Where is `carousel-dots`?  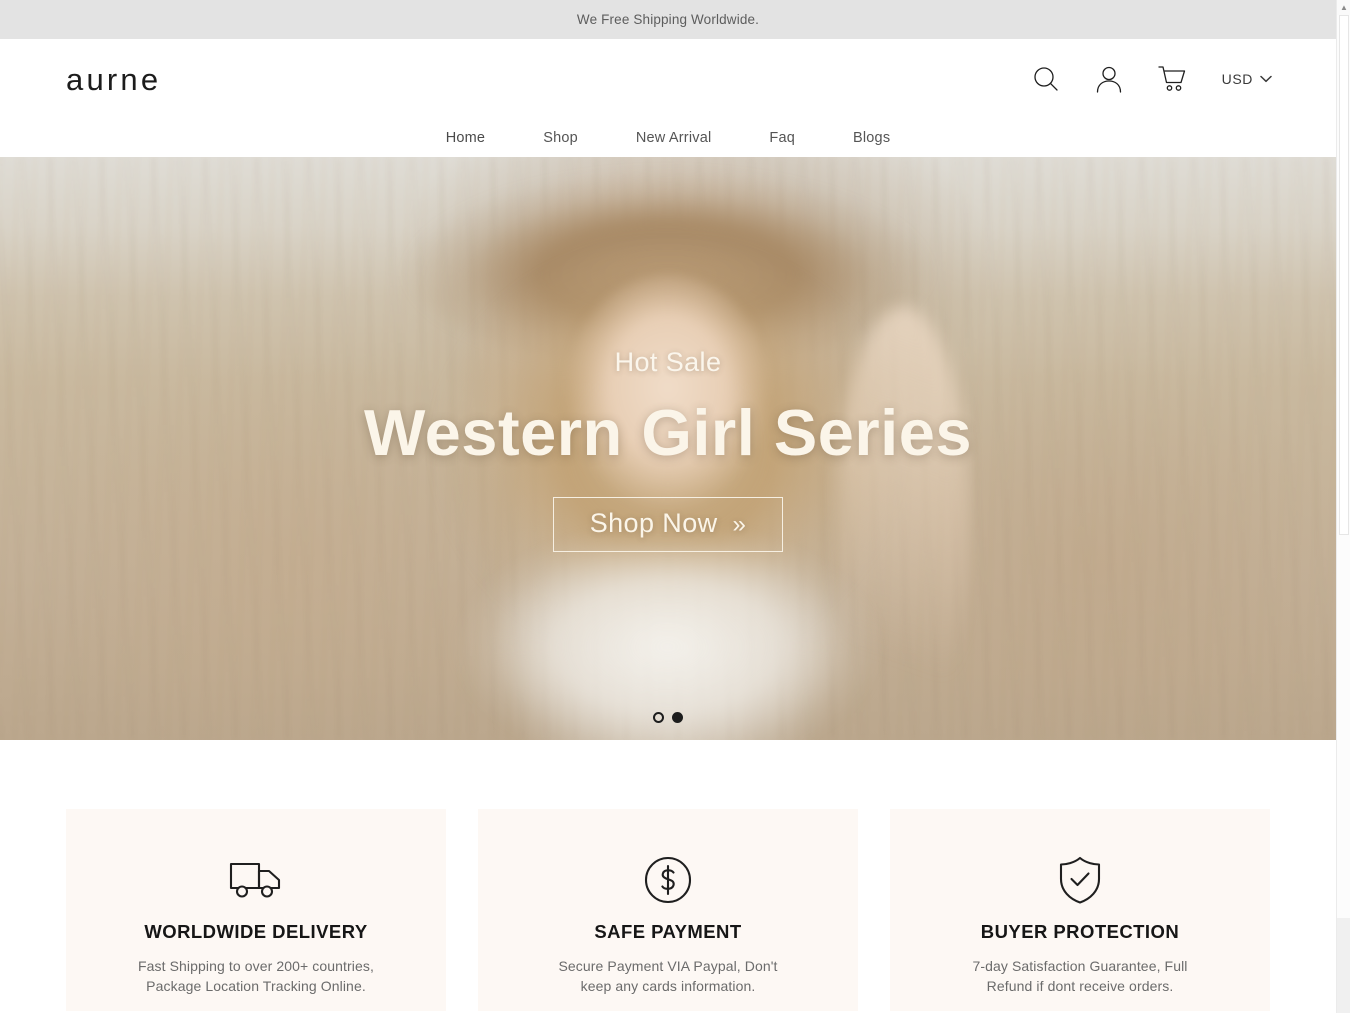 carousel-dots is located at coordinates (668, 717).